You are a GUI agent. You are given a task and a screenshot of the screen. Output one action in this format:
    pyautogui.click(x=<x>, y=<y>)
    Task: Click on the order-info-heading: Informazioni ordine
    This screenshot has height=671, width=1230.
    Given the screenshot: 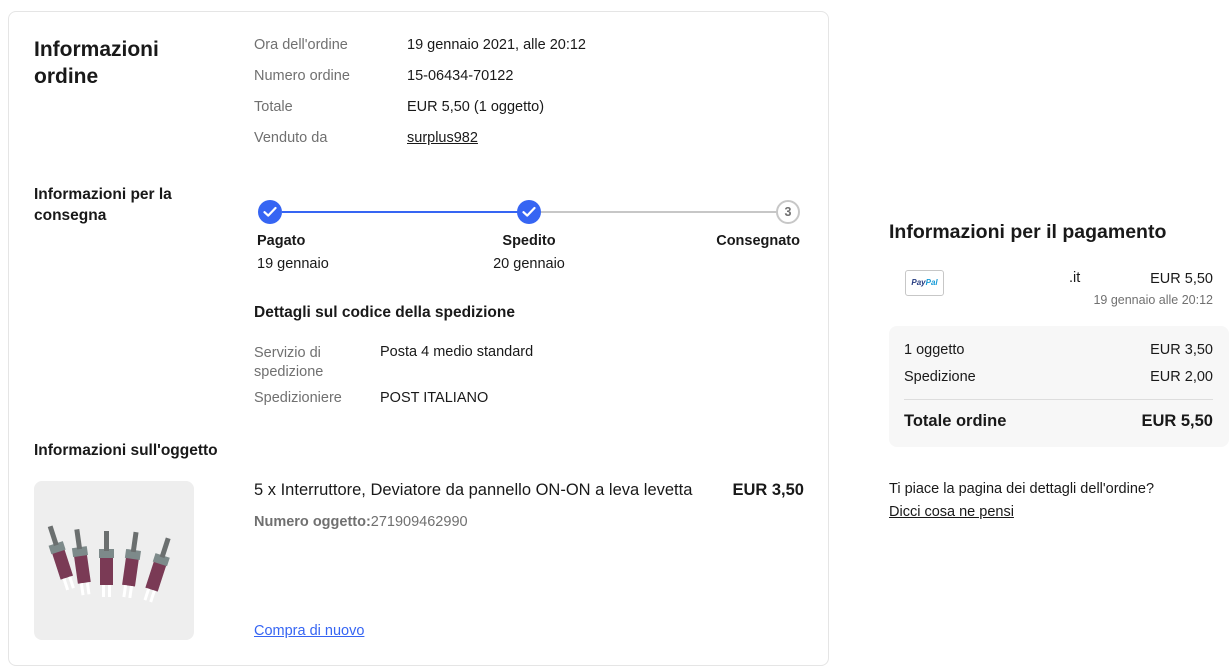 What is the action you would take?
    pyautogui.click(x=96, y=63)
    